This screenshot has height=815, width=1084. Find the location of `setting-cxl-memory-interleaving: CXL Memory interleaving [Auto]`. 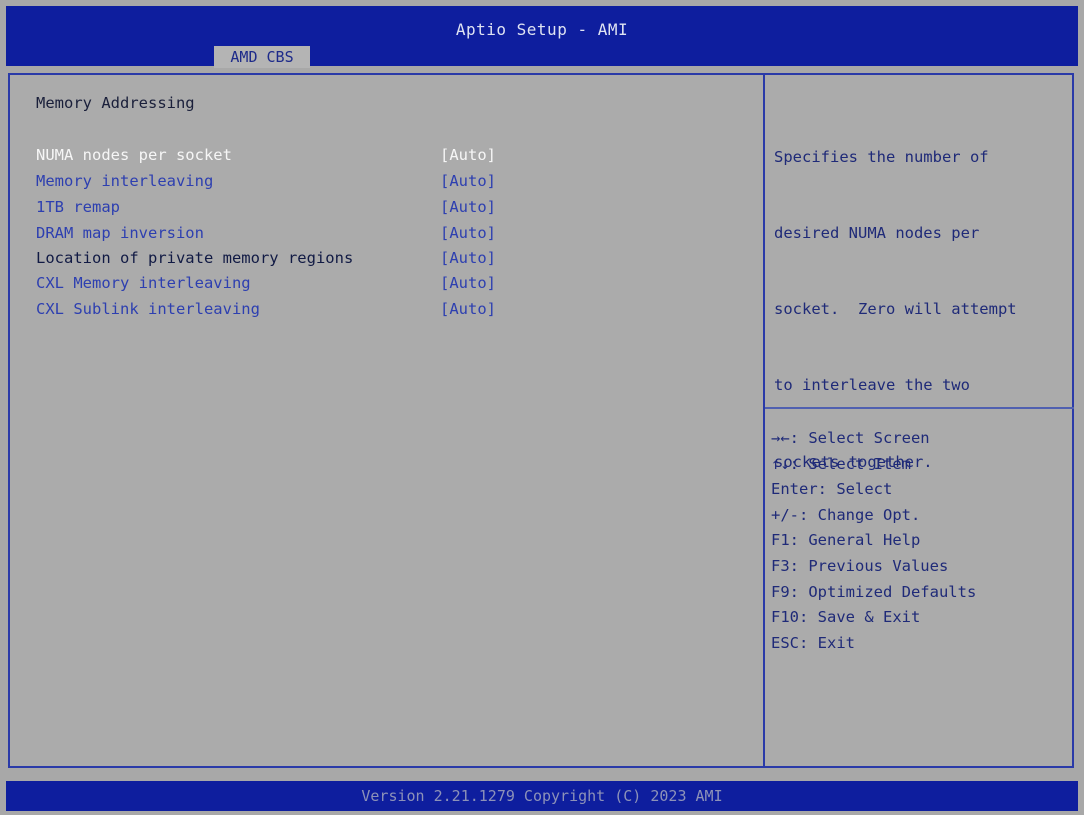

setting-cxl-memory-interleaving: CXL Memory interleaving [Auto] is located at coordinates (276, 285).